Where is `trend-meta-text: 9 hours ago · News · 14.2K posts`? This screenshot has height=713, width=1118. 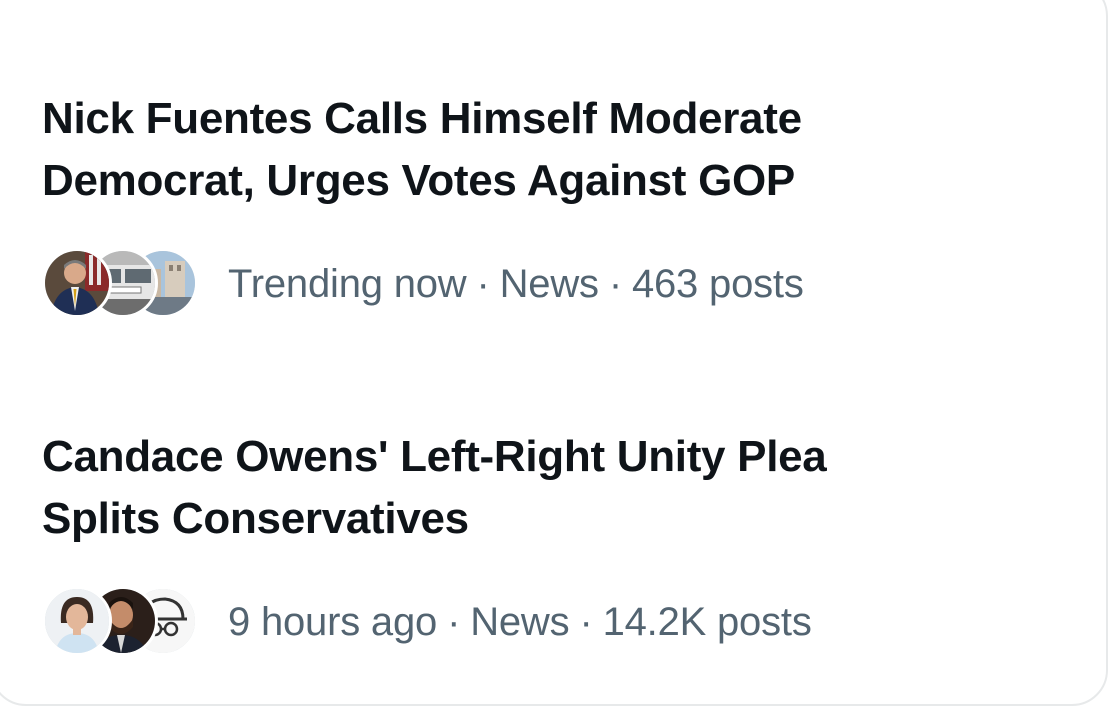 trend-meta-text: 9 hours ago · News · 14.2K posts is located at coordinates (520, 622).